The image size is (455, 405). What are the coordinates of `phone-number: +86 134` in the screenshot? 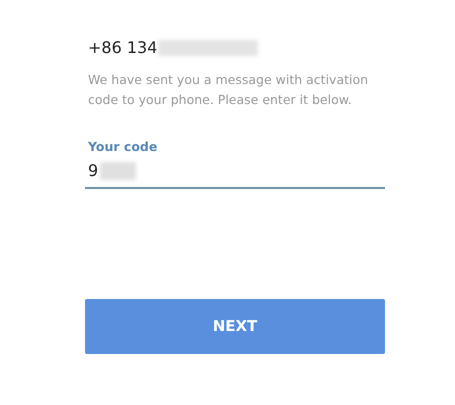 It's located at (122, 48).